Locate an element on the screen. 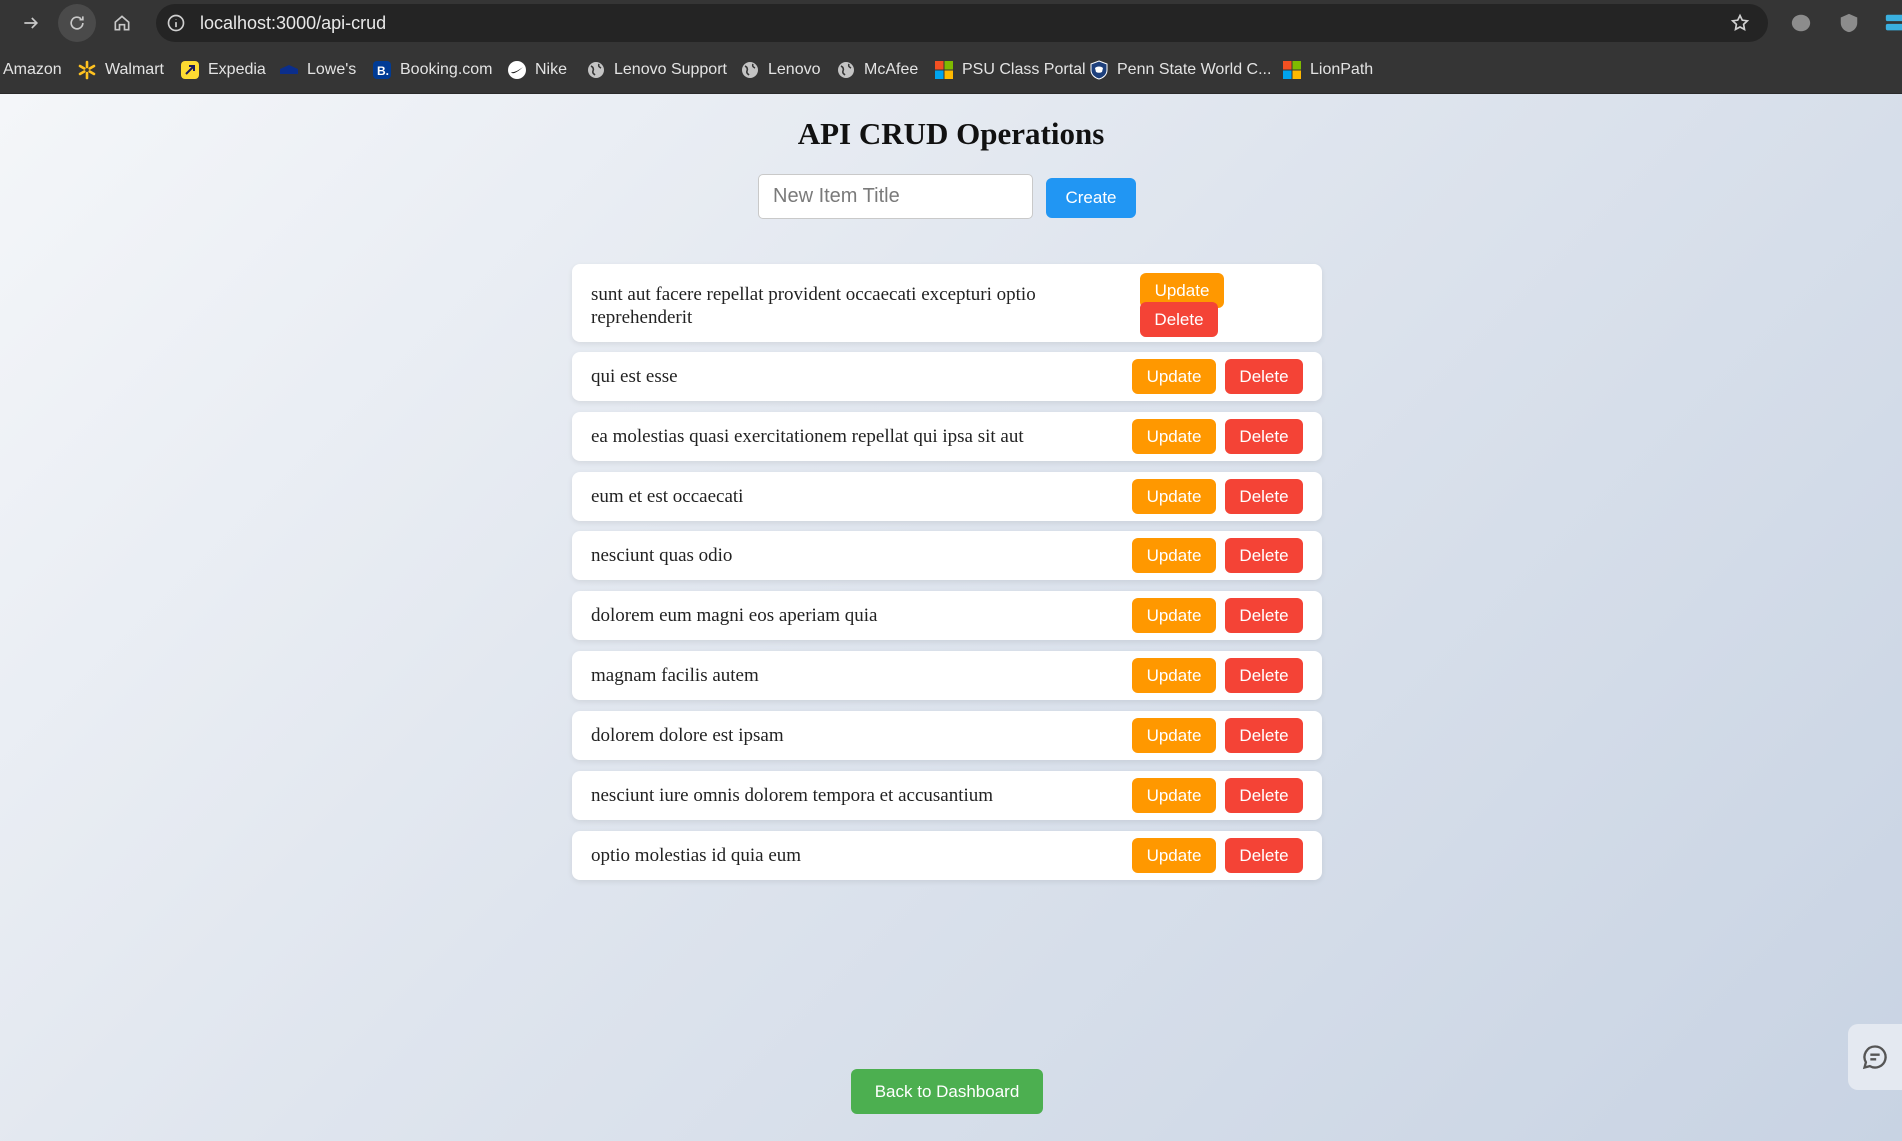 Image resolution: width=1902 pixels, height=1141 pixels. bookmark-star-icon is located at coordinates (1740, 23).